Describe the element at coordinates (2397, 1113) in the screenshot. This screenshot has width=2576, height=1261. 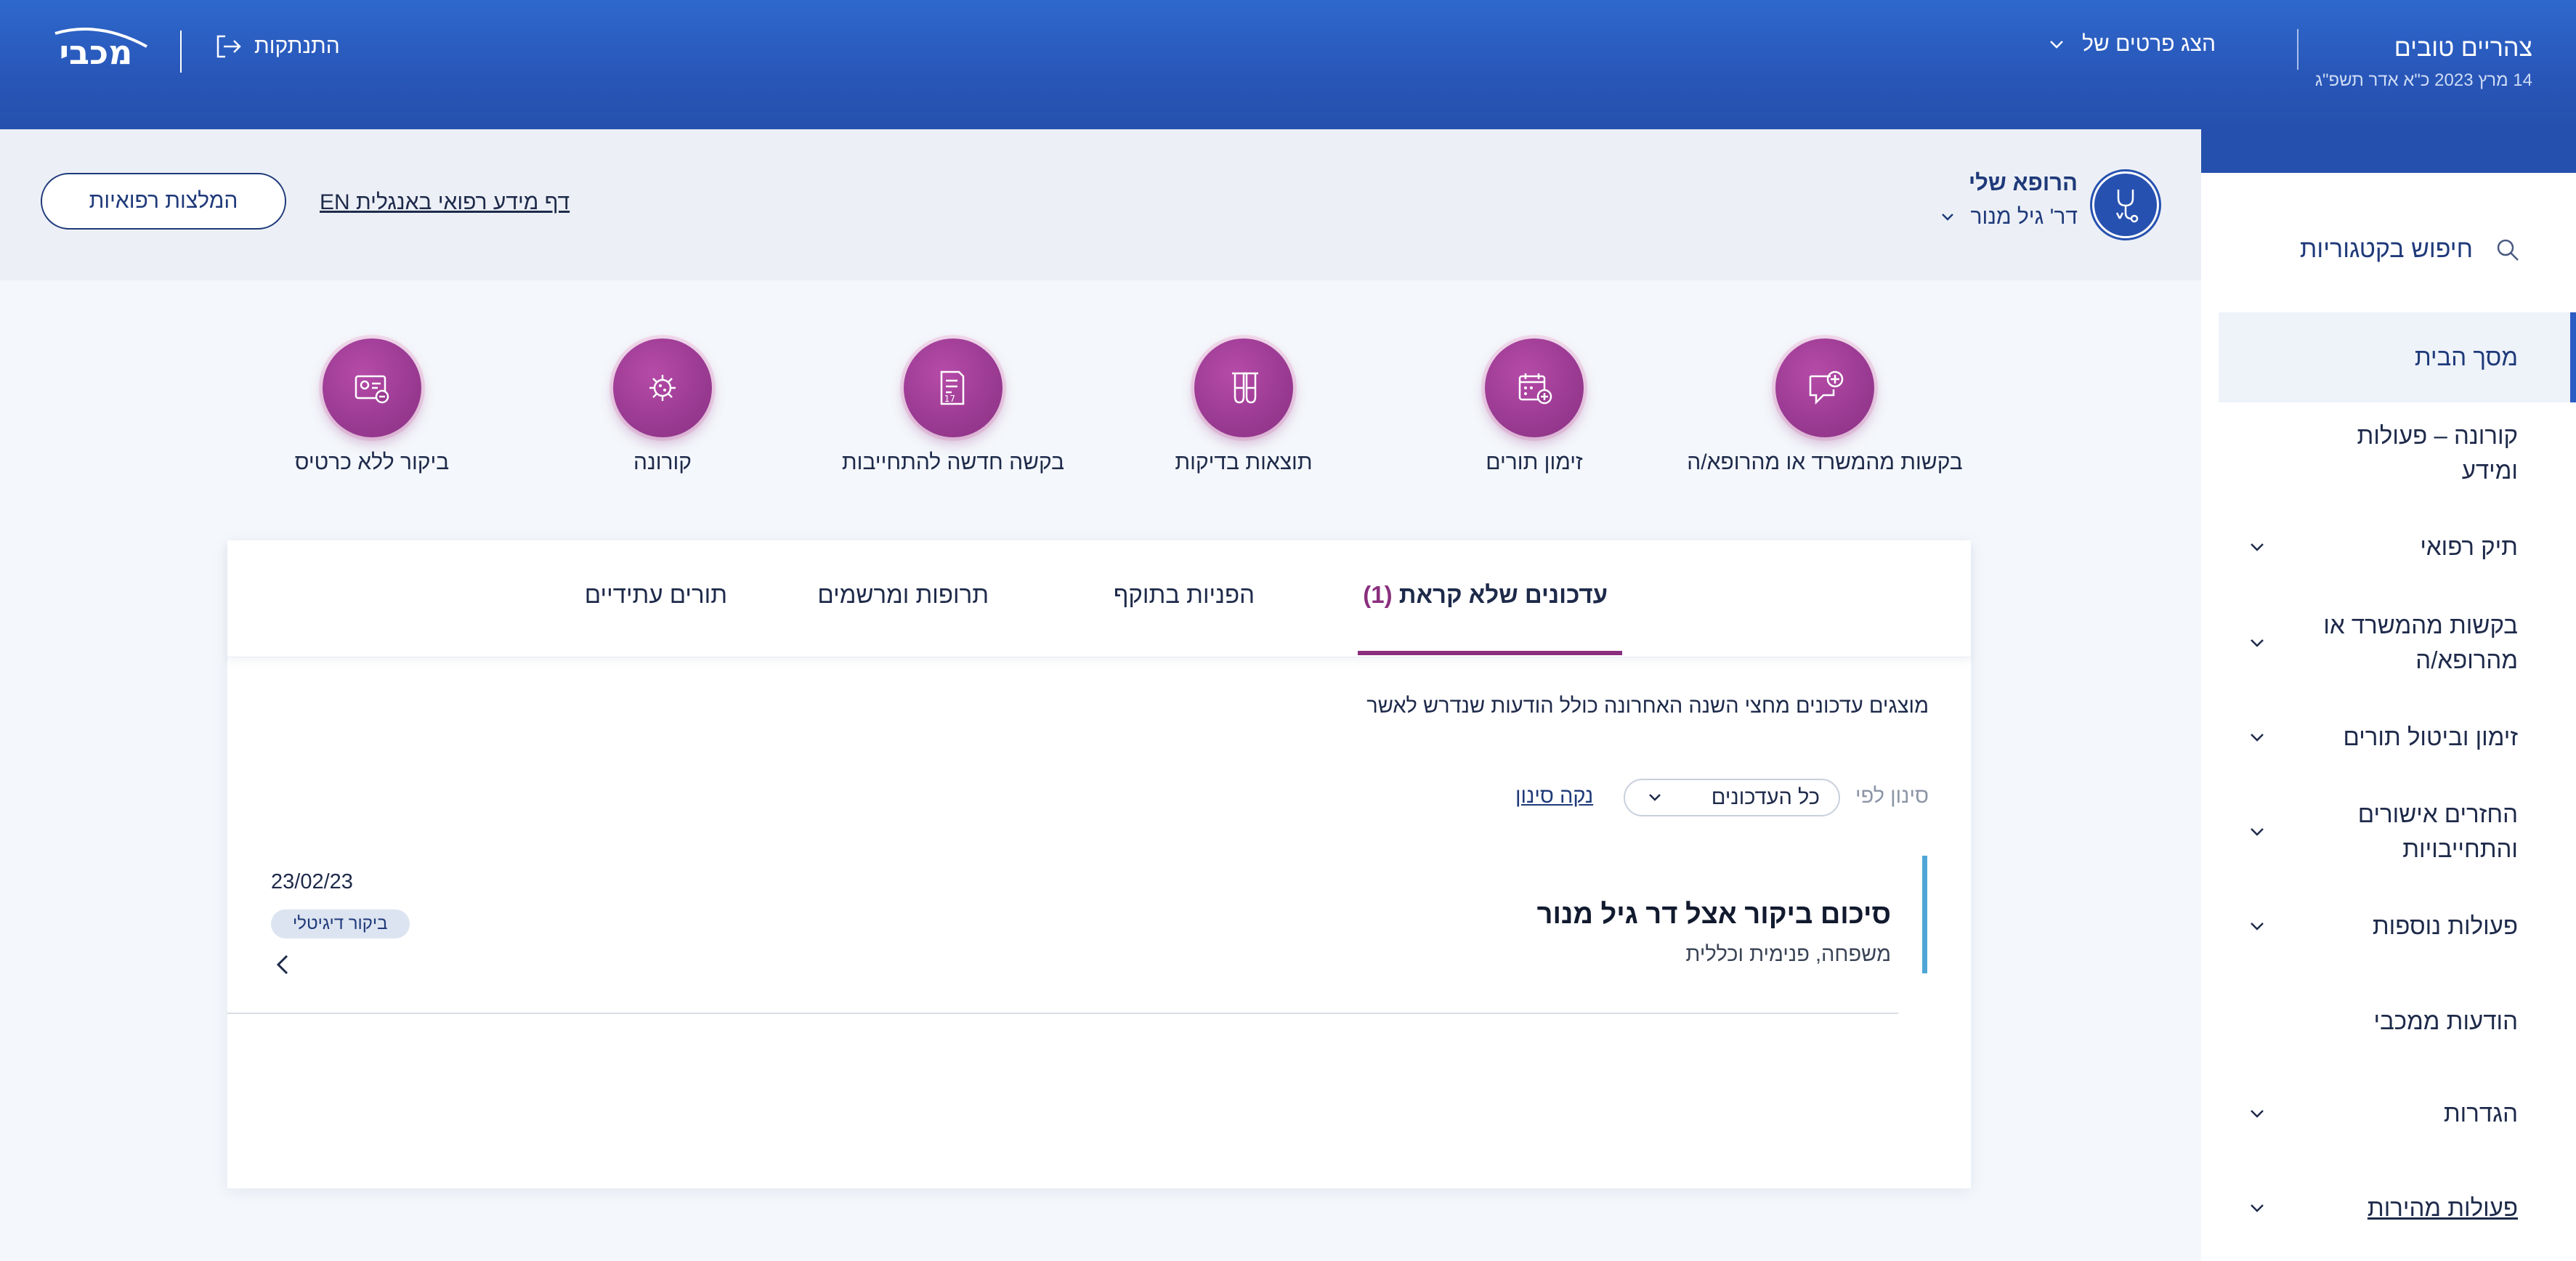
I see `sidebar-item-settings: הגדרות` at that location.